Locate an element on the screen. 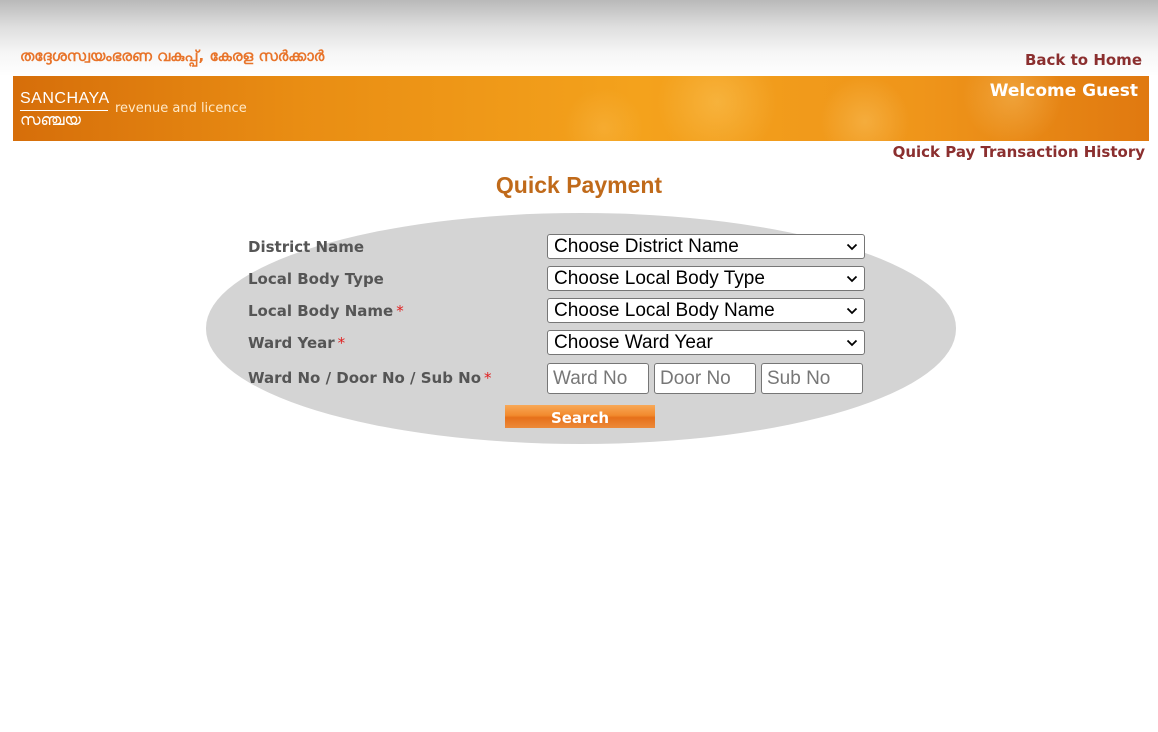  door-no-input is located at coordinates (705, 378).